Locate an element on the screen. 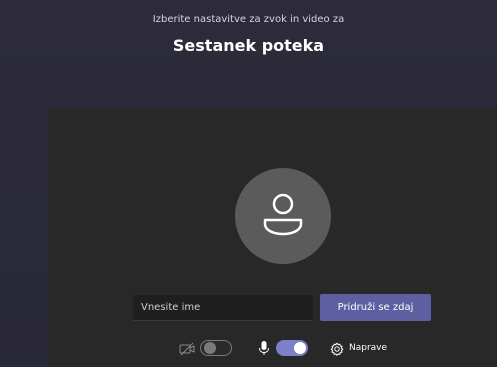 This screenshot has height=367, width=497. avatar is located at coordinates (283, 216).